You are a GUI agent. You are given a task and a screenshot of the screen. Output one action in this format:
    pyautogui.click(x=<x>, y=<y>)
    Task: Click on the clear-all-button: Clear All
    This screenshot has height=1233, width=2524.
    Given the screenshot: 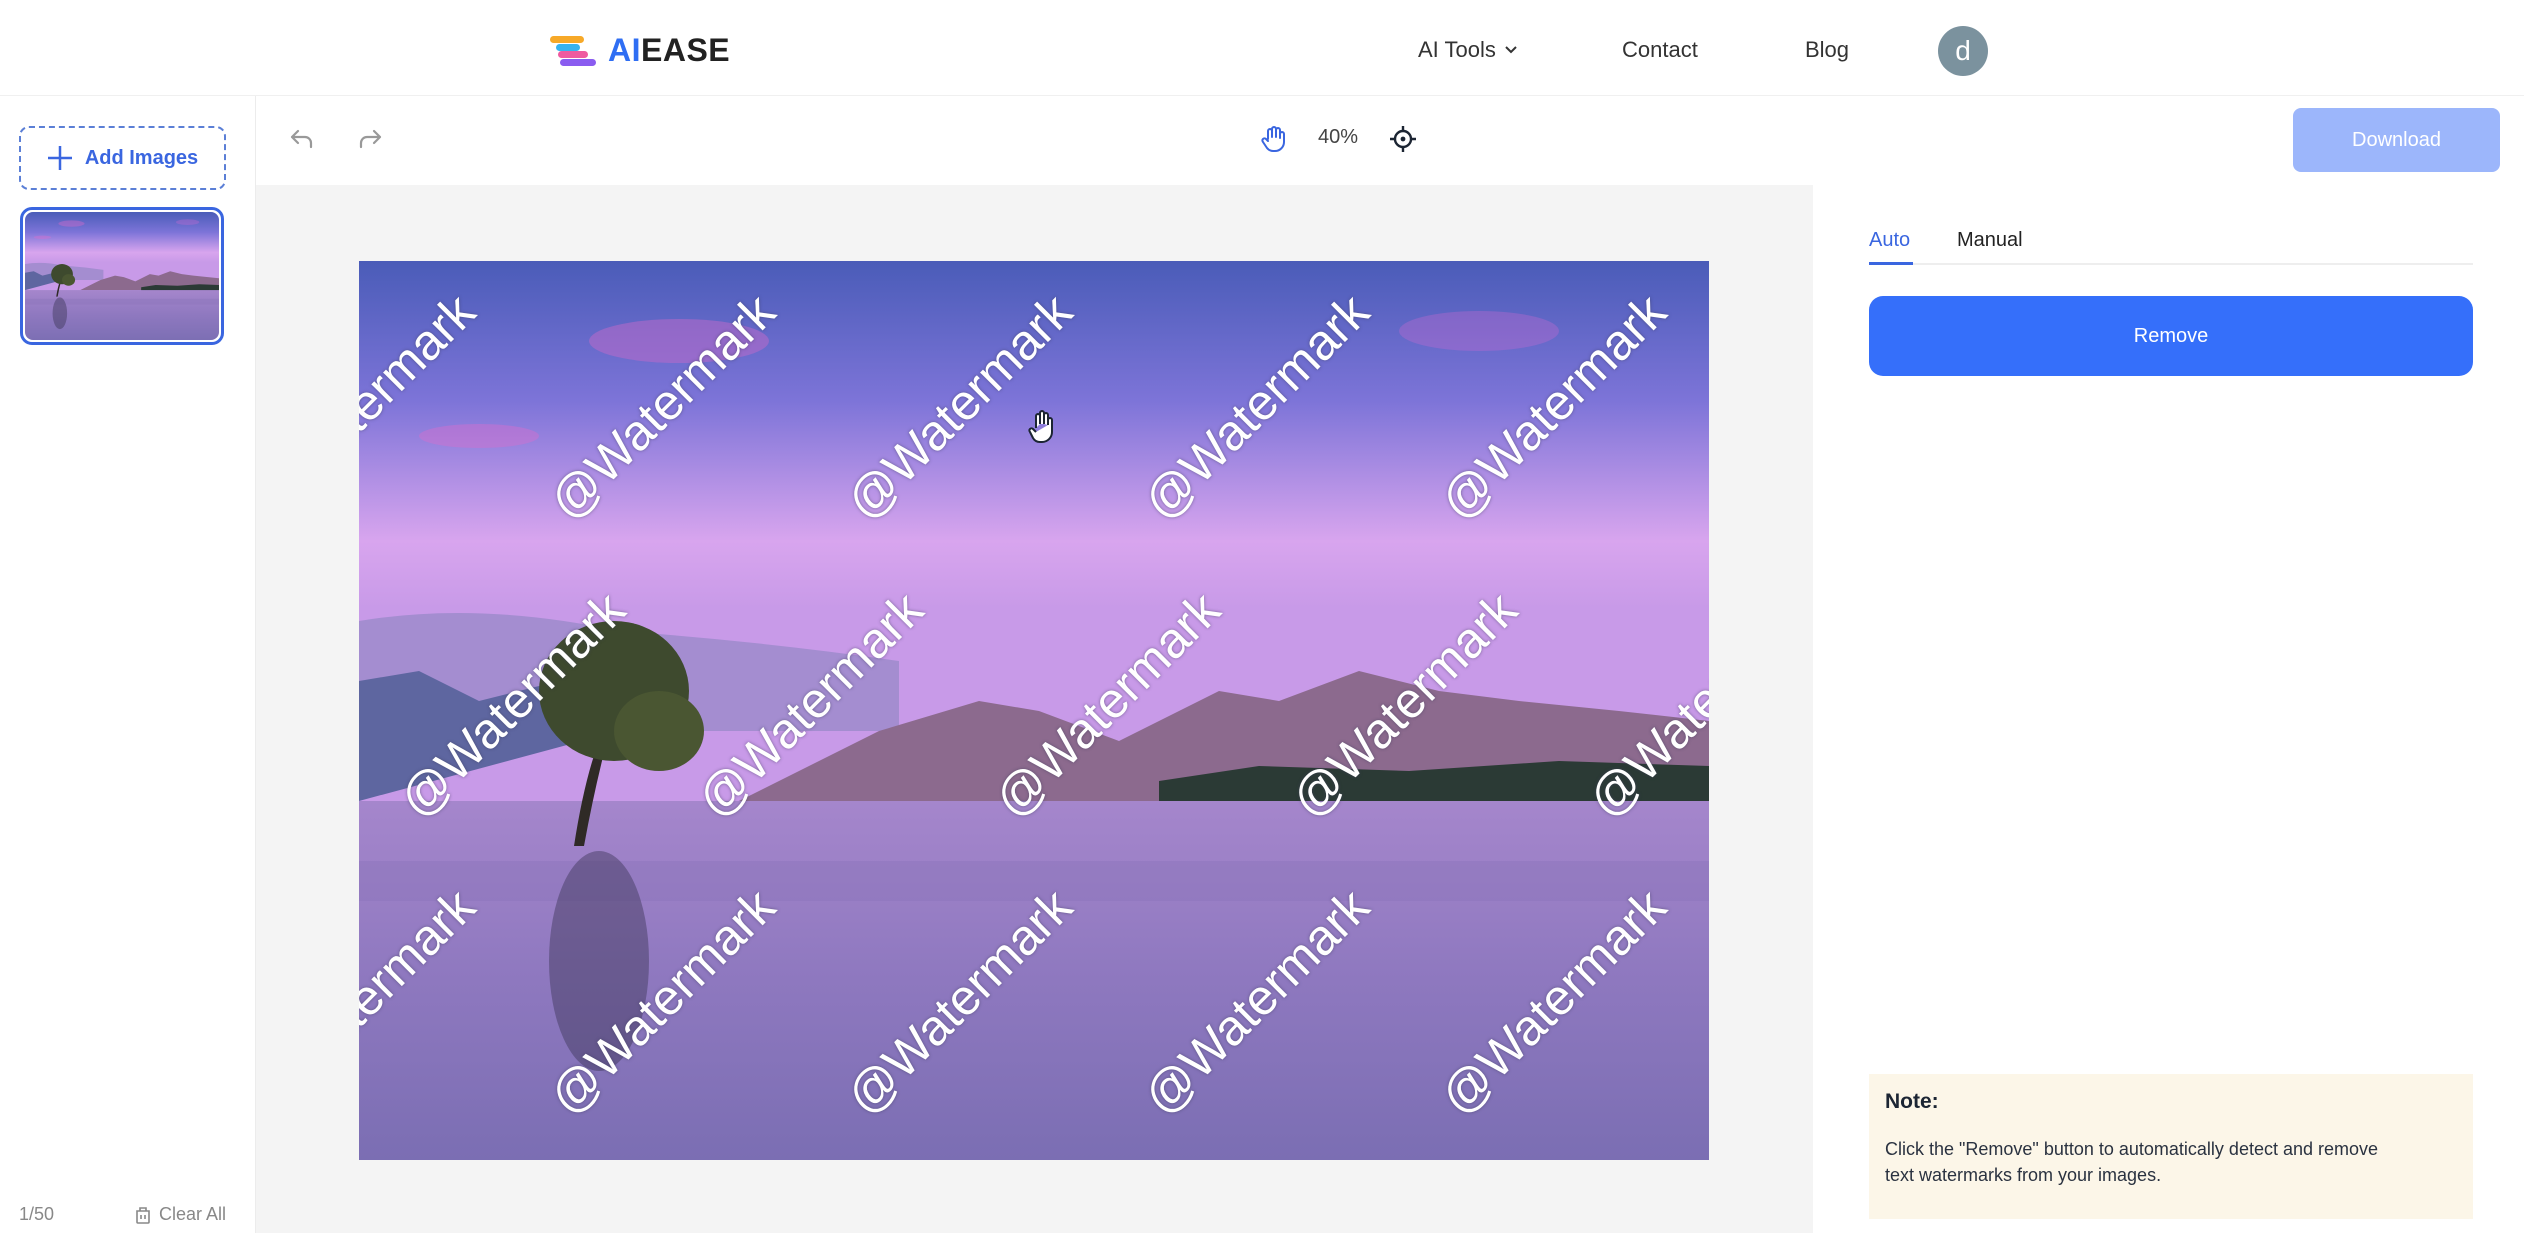 What is the action you would take?
    pyautogui.click(x=180, y=1214)
    